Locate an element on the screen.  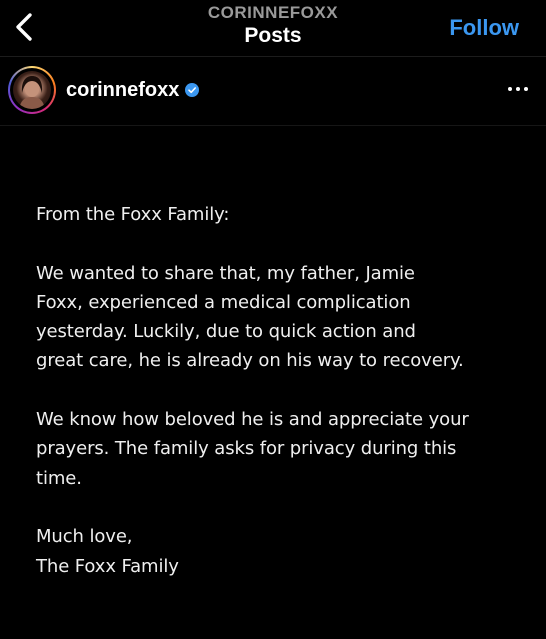
back-button is located at coordinates (26, 27).